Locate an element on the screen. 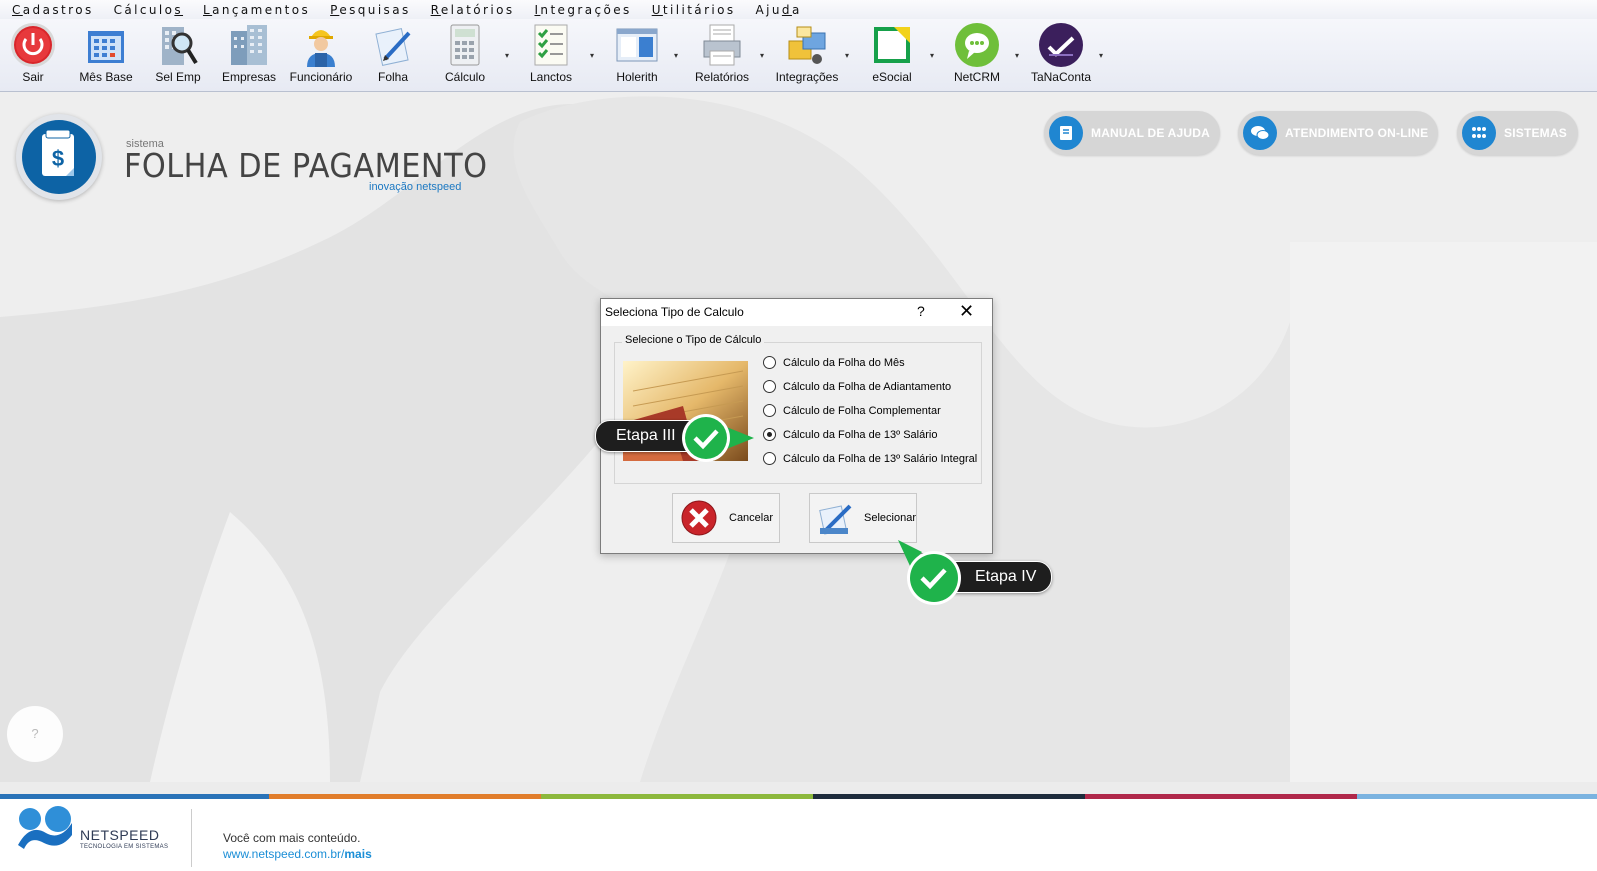 The width and height of the screenshot is (1597, 871). mes-base-button: Mês Base is located at coordinates (106, 54).